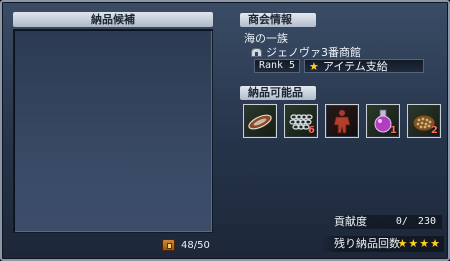 This screenshot has width=450, height=261. Describe the element at coordinates (434, 130) in the screenshot. I see `item-count: 2` at that location.